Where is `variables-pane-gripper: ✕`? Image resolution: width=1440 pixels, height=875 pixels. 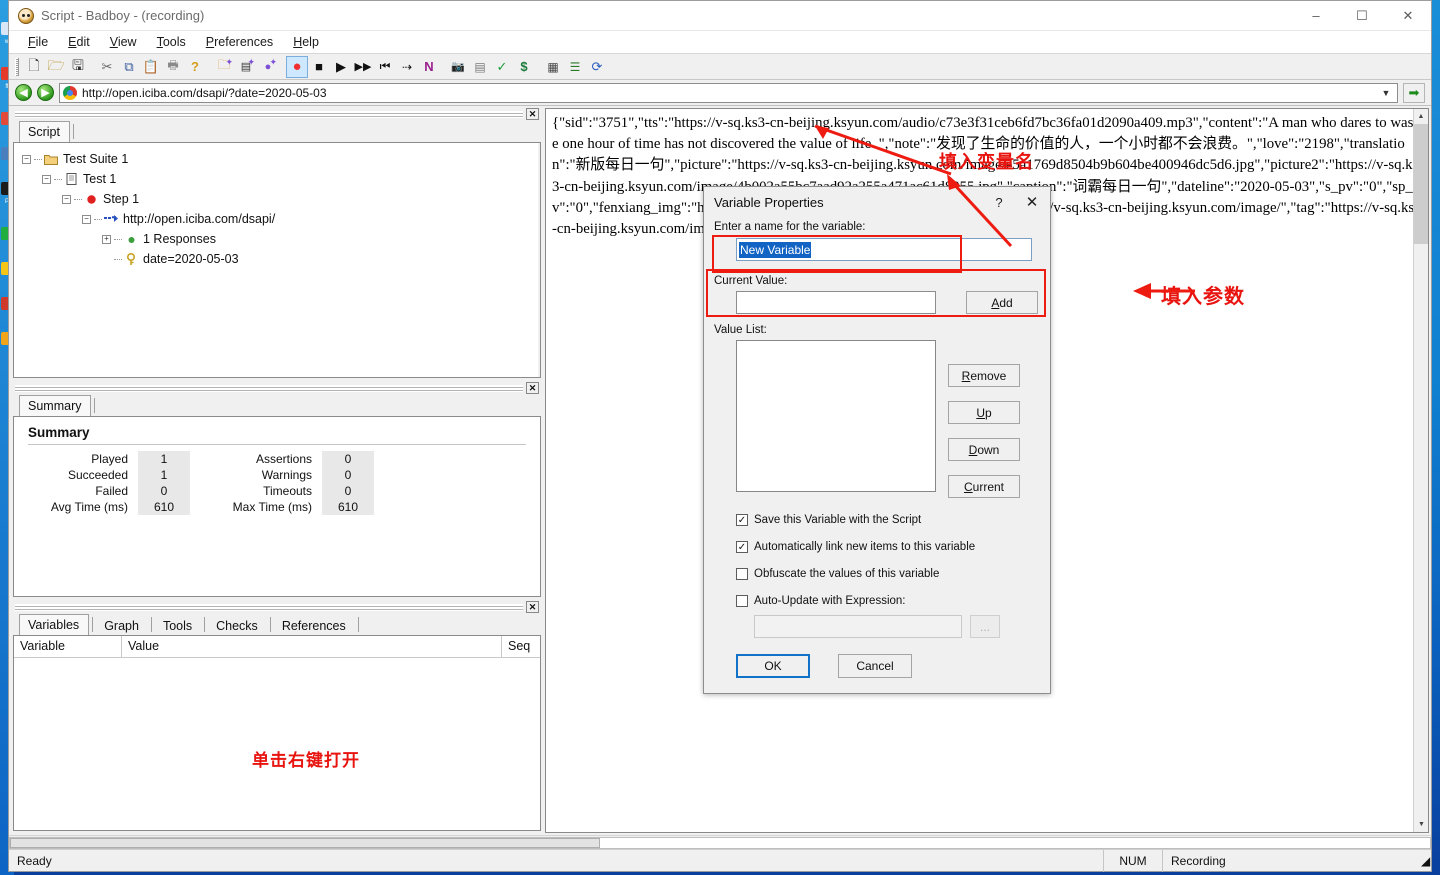
variables-pane-gripper: ✕ is located at coordinates (277, 607).